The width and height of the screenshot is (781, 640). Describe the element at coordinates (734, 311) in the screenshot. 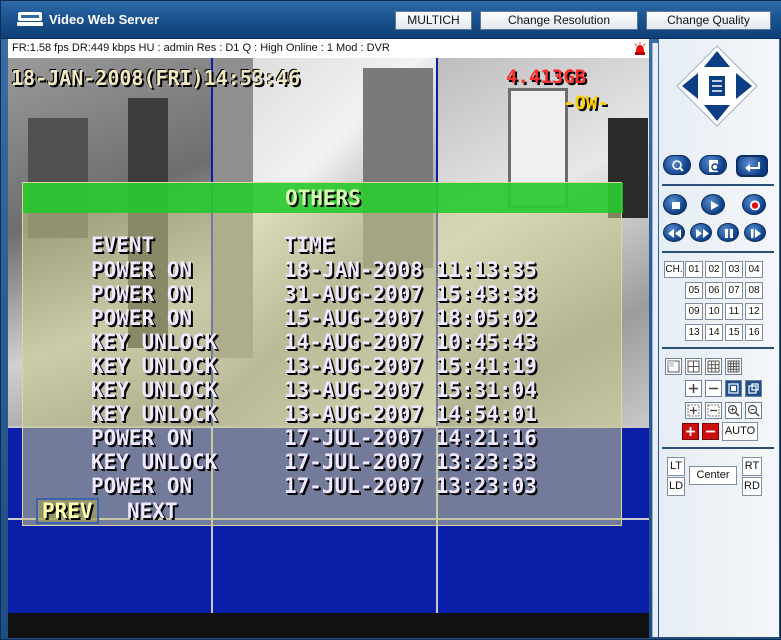

I see `channel-button-11: 11` at that location.